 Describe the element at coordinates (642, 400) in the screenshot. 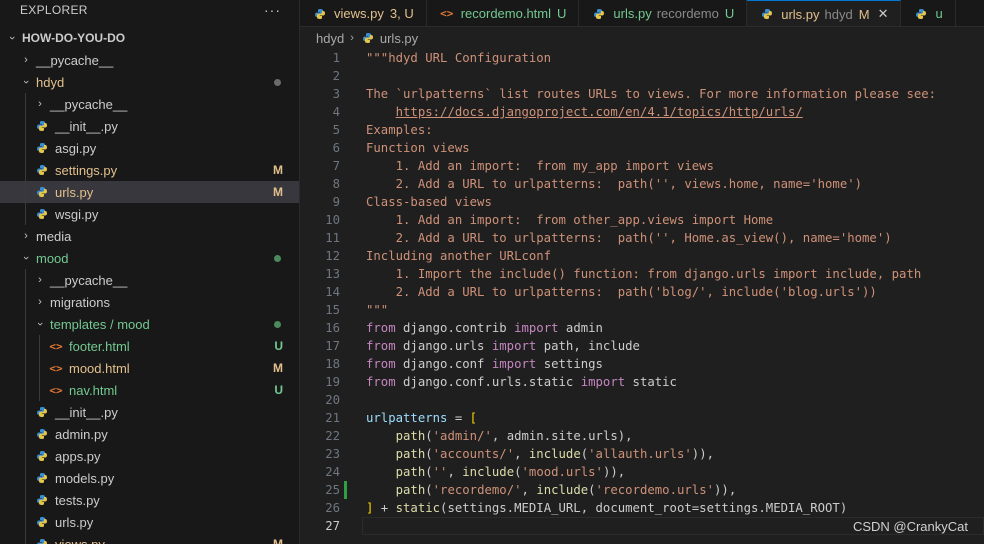

I see `code-line: 20` at that location.